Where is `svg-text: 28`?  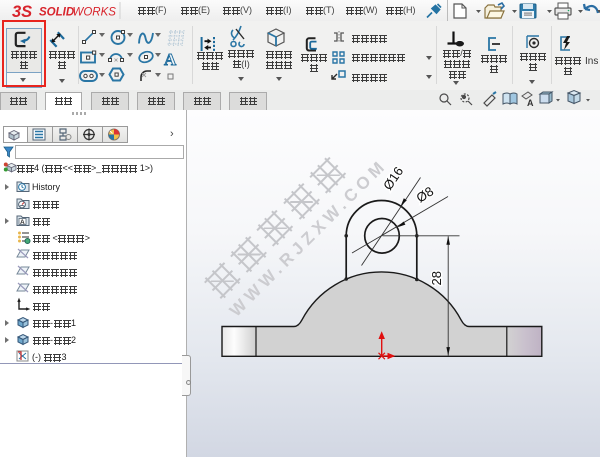
svg-text: 28 is located at coordinates (436, 278).